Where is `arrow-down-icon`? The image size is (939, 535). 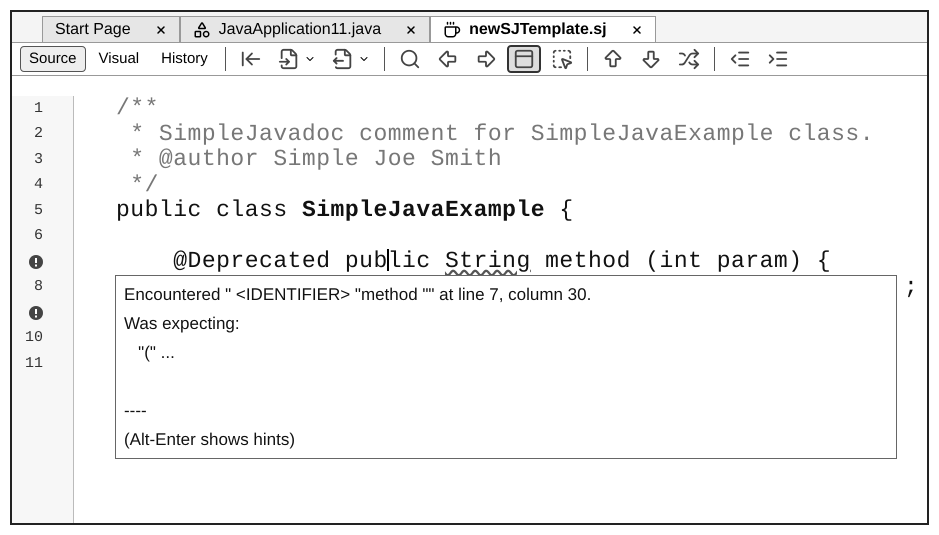
arrow-down-icon is located at coordinates (651, 59).